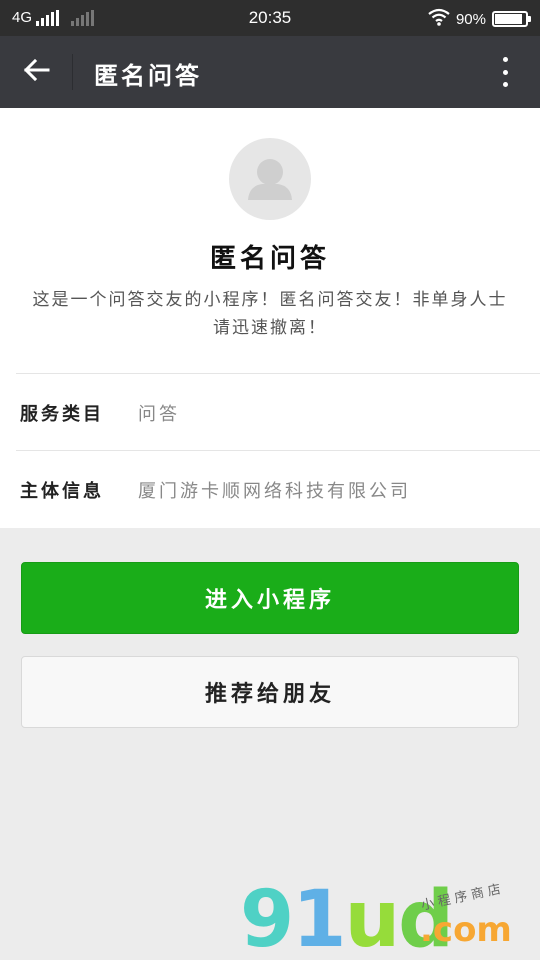  Describe the element at coordinates (270, 598) in the screenshot. I see `enter-miniprogram-button: 进入小程序` at that location.